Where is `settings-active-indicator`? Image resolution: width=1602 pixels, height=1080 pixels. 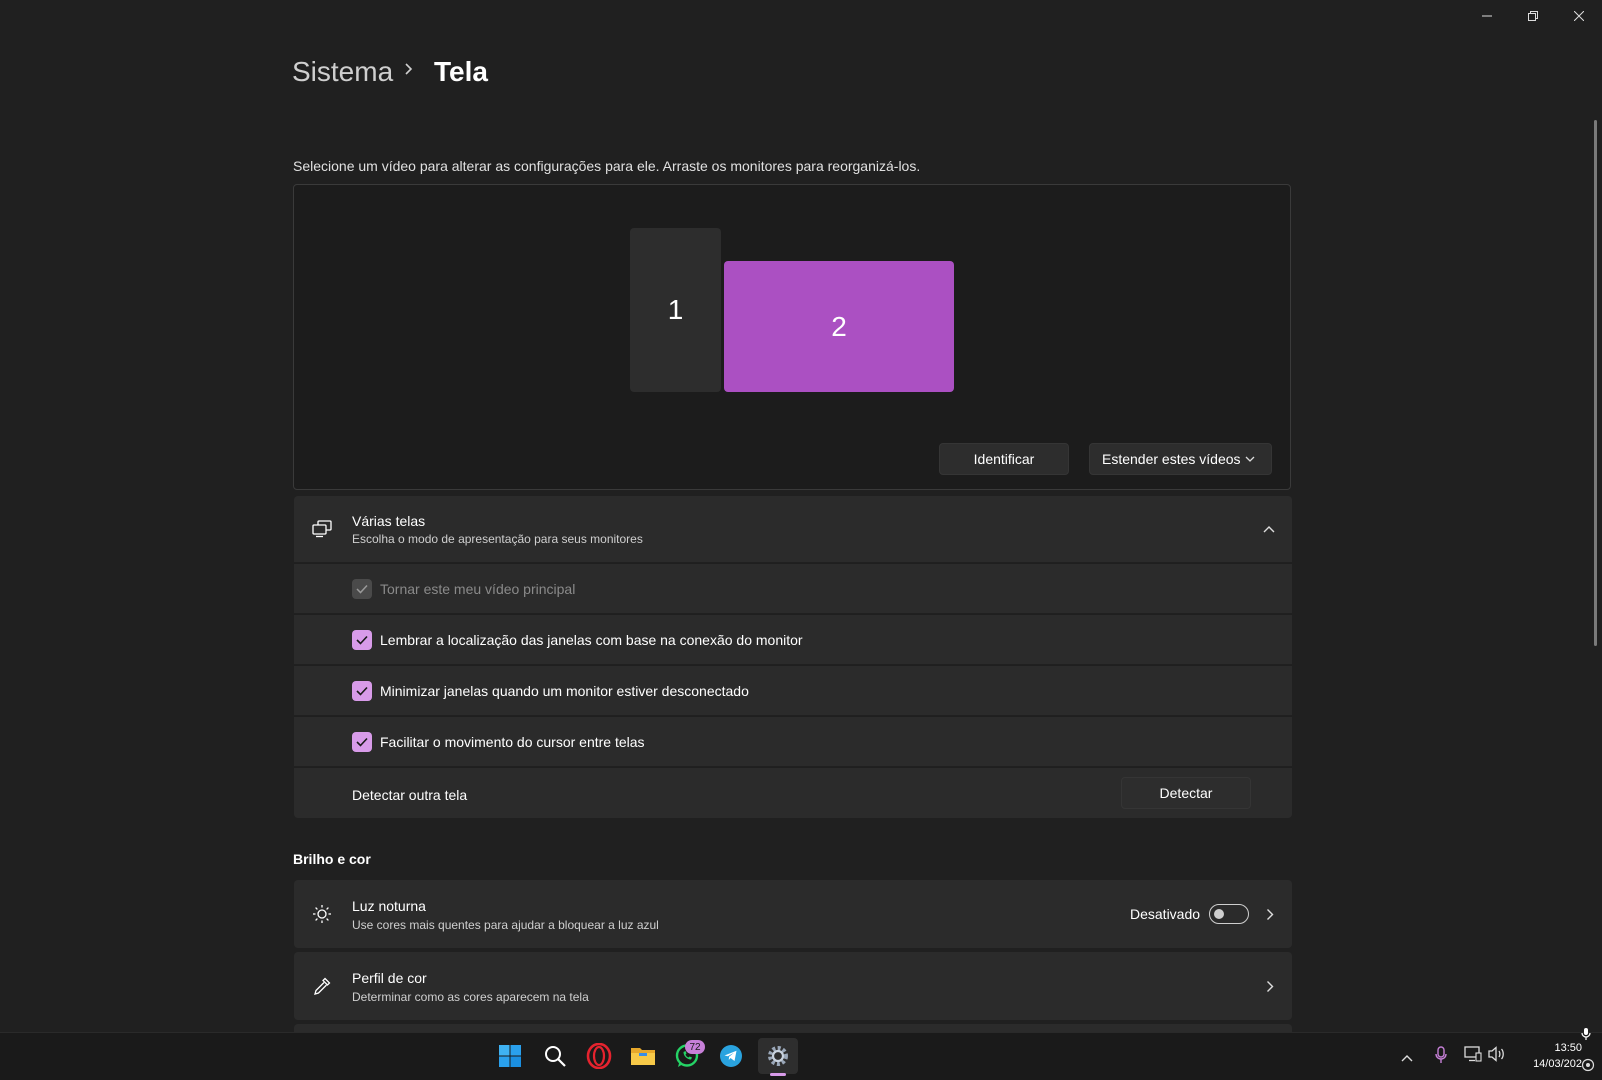 settings-active-indicator is located at coordinates (778, 1074).